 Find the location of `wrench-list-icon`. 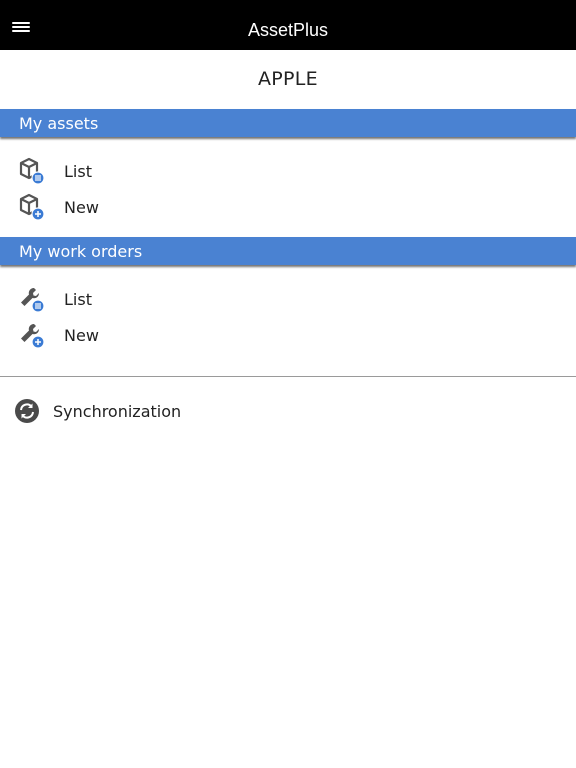

wrench-list-icon is located at coordinates (33, 300).